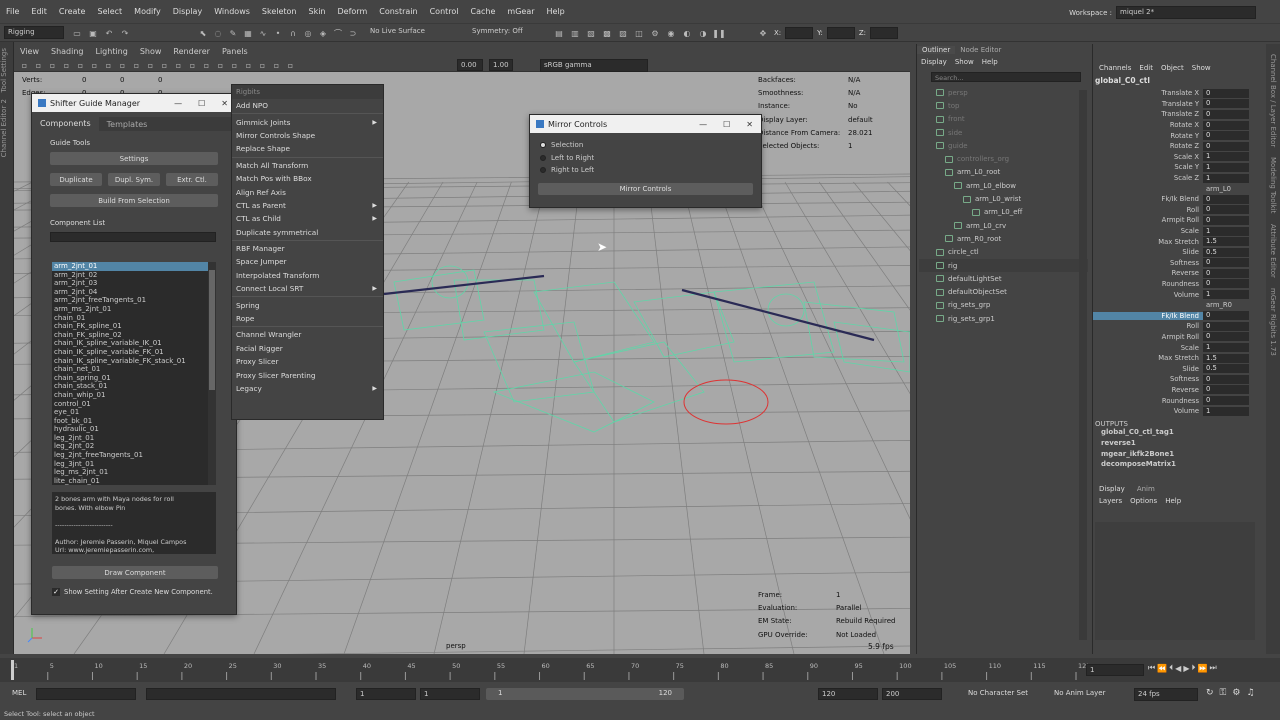 The width and height of the screenshot is (1280, 720). Describe the element at coordinates (130, 352) in the screenshot. I see `component-item: chain_IK_spline_variable_FK_01` at that location.